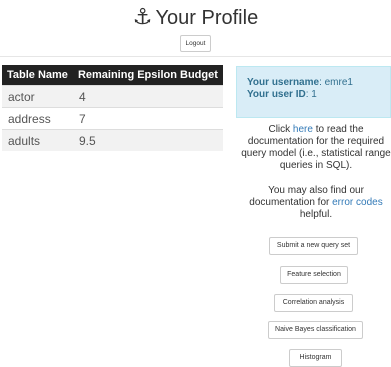  I want to click on userid-value: 1, so click(314, 94).